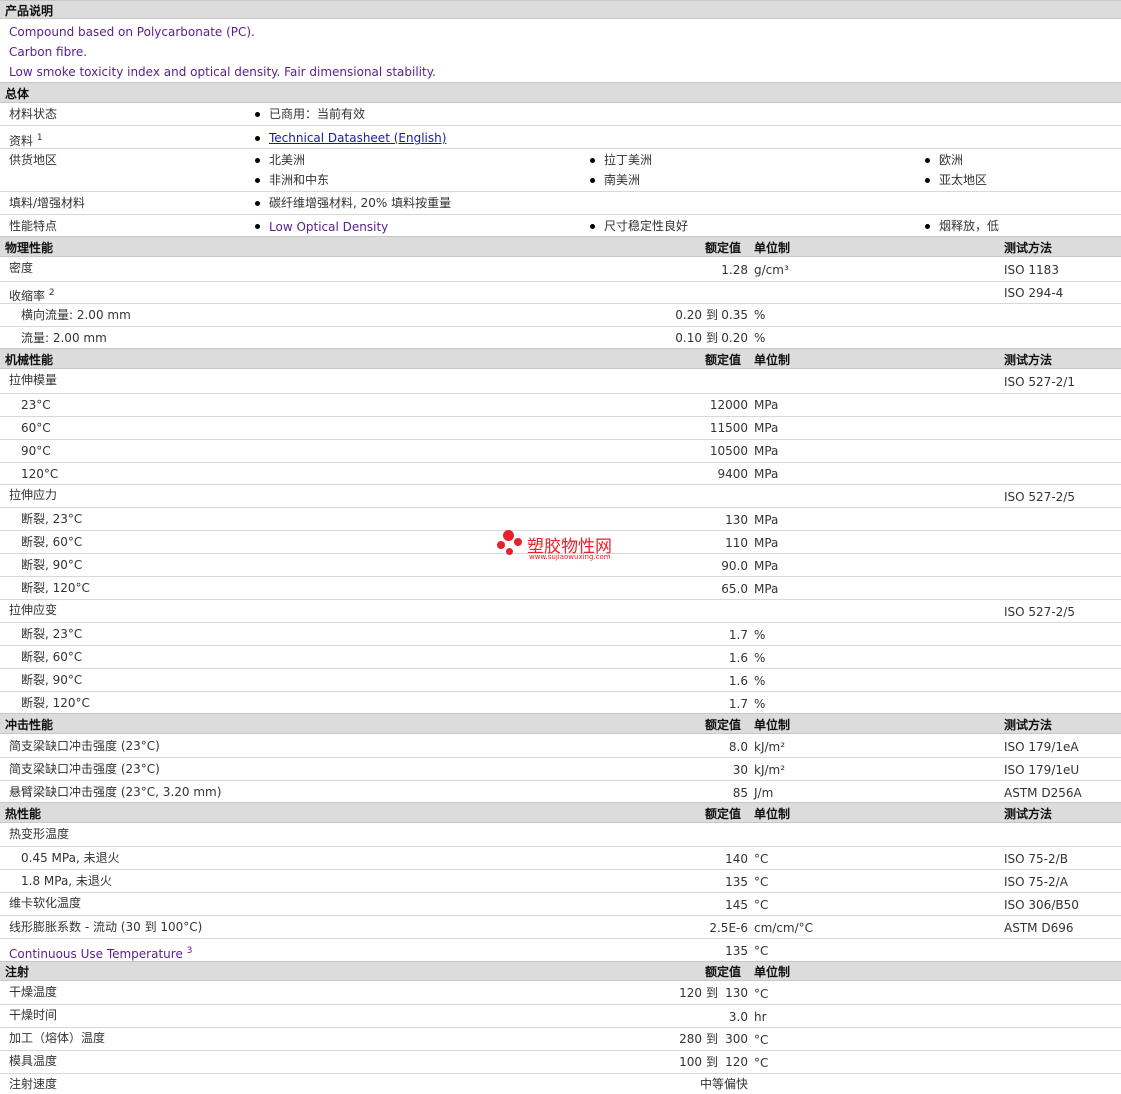 Image resolution: width=1121 pixels, height=1094 pixels. What do you see at coordinates (736, 543) in the screenshot?
I see `property-value: 110` at bounding box center [736, 543].